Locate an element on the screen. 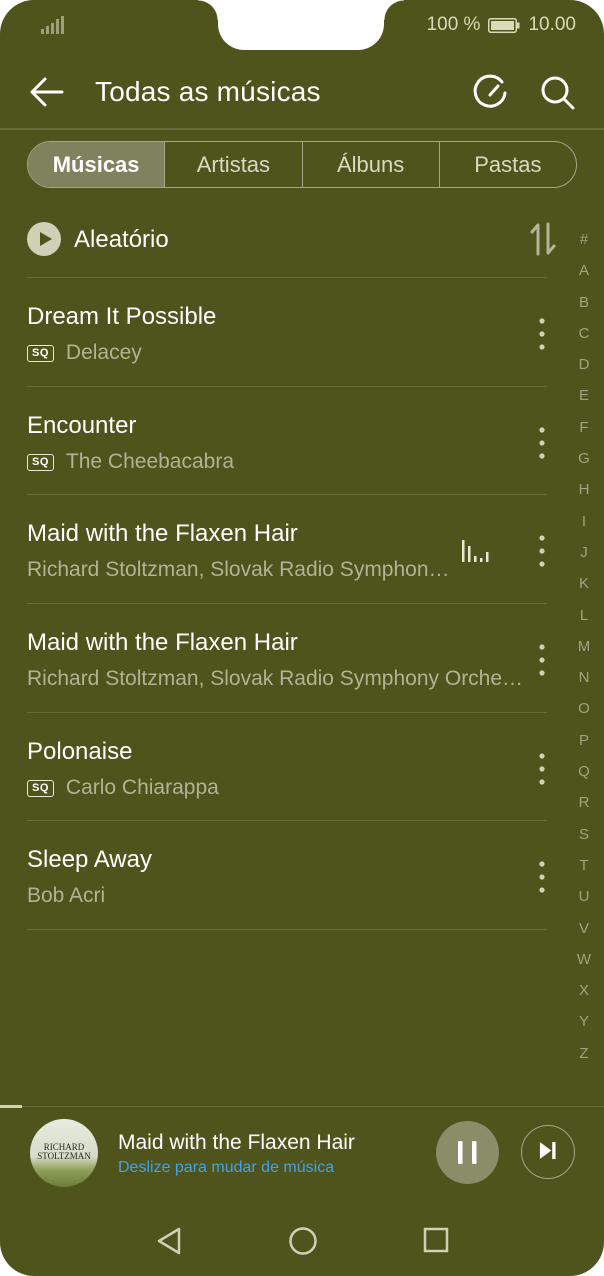 This screenshot has height=1276, width=604. camera-notch is located at coordinates (301, 25).